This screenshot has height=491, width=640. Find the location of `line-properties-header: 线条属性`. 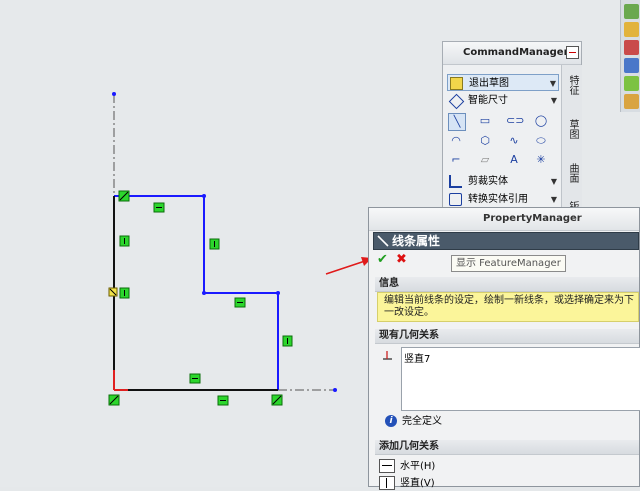

line-properties-header: 线条属性 is located at coordinates (506, 241).